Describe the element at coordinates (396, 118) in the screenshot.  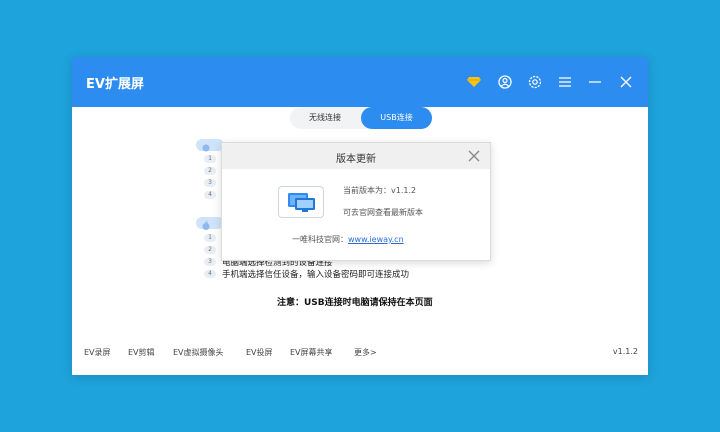
I see `tab-usb: USB连接` at that location.